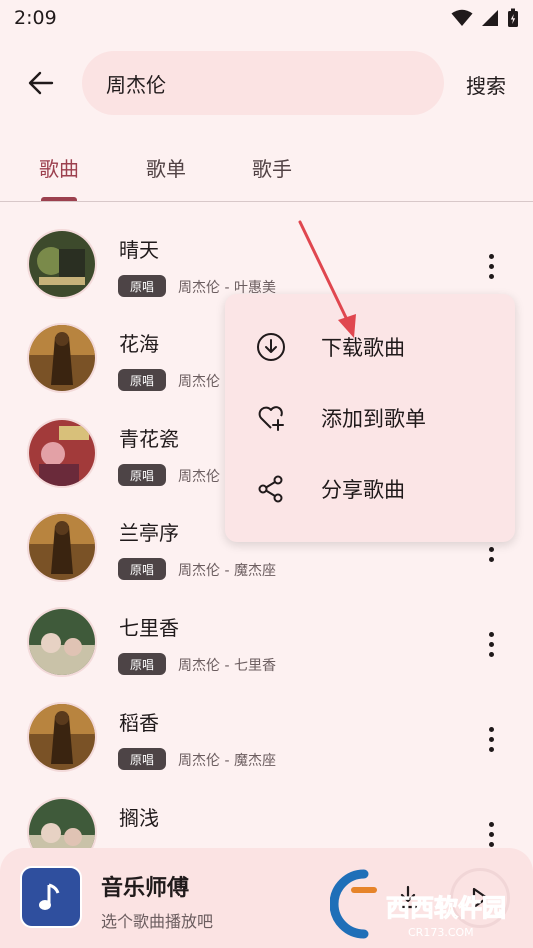  What do you see at coordinates (139, 723) in the screenshot?
I see `song-title: 稻香` at bounding box center [139, 723].